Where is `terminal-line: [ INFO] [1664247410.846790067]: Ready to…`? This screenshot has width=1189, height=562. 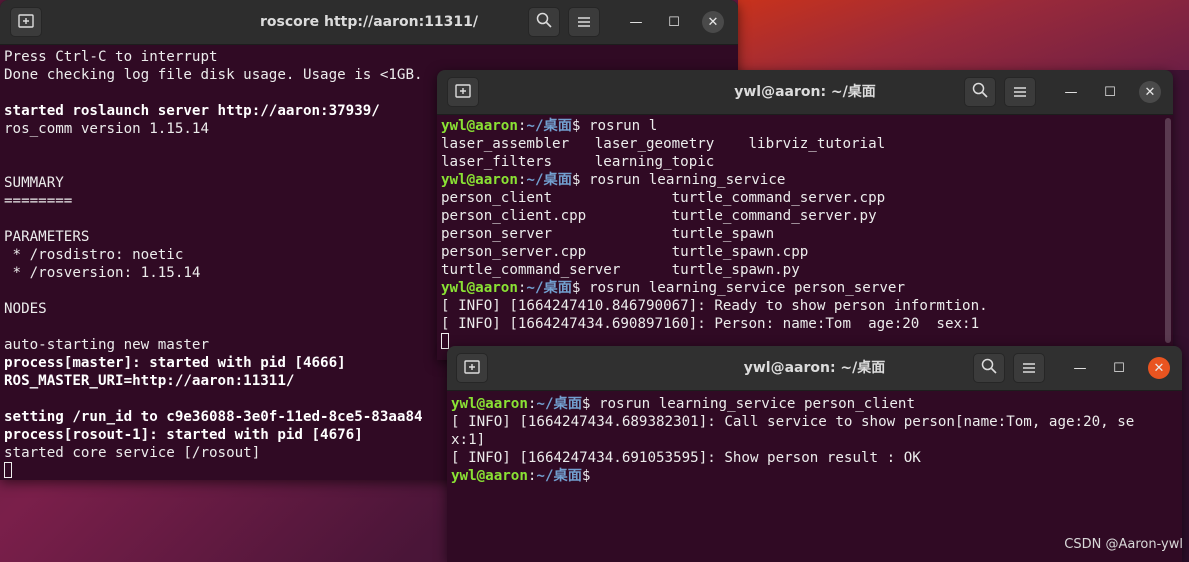
terminal-line: [ INFO] [1664247410.846790067]: Ready to… is located at coordinates (807, 306).